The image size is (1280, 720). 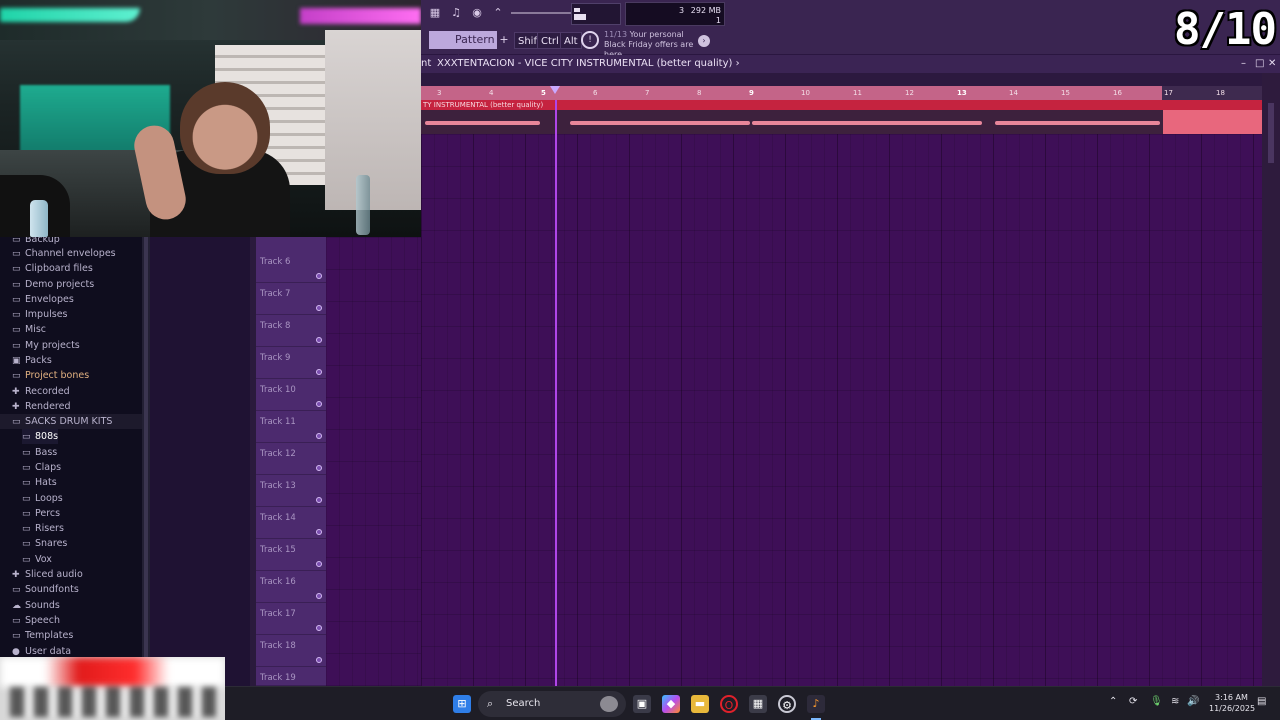 I want to click on notifications-icon: ▤, so click(x=1261, y=701).